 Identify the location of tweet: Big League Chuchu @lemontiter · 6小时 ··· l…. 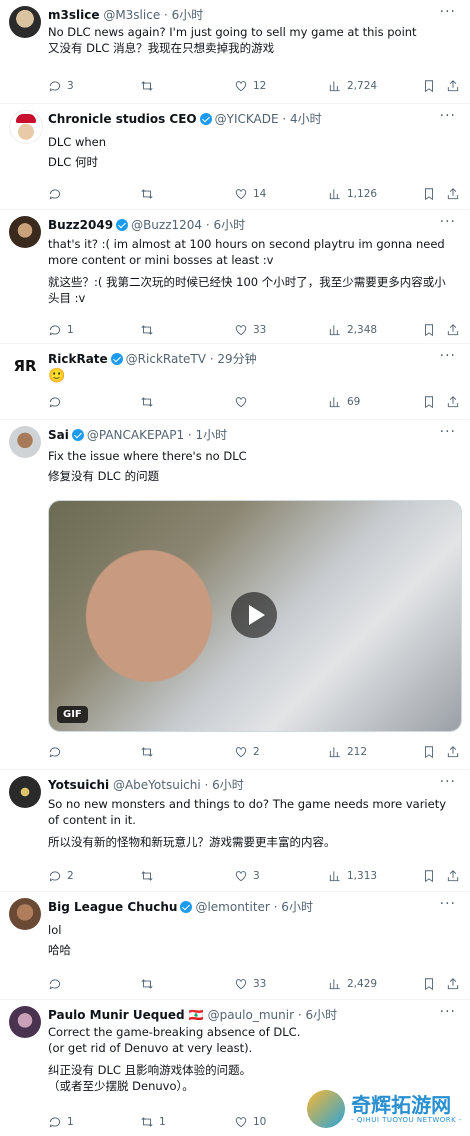
(235, 946).